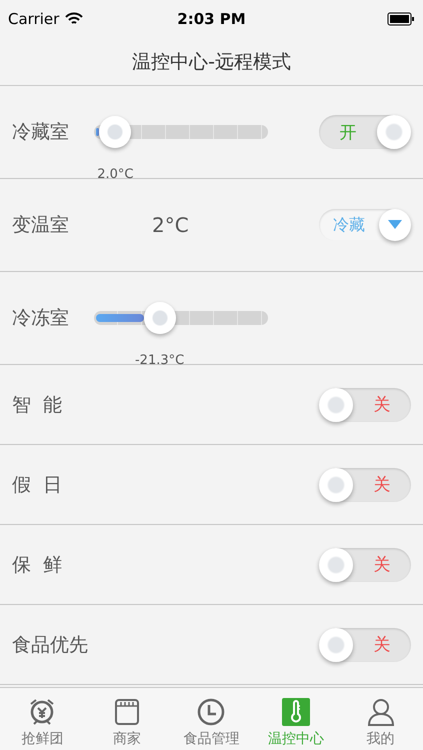 Image resolution: width=423 pixels, height=750 pixels. Describe the element at coordinates (365, 132) in the screenshot. I see `toggle-switch: 开` at that location.